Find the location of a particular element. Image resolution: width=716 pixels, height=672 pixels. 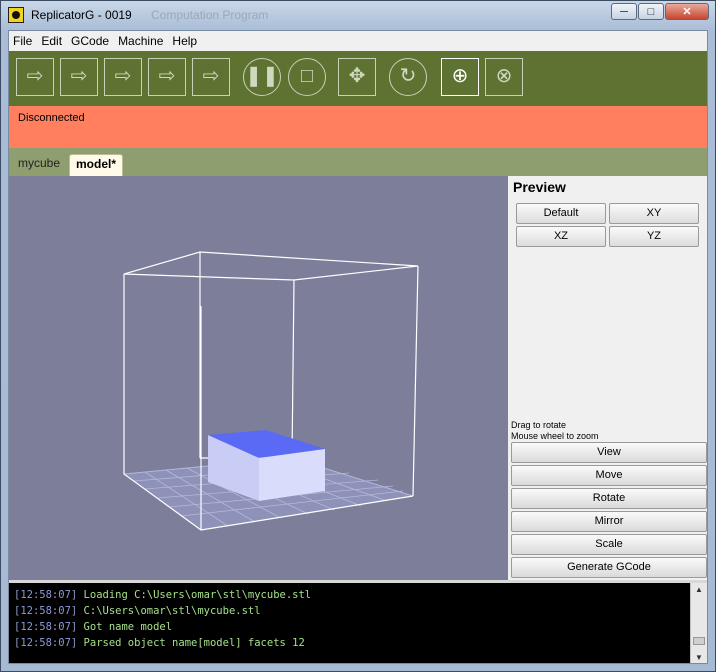

disconnect-button: ⊗ is located at coordinates (504, 77).